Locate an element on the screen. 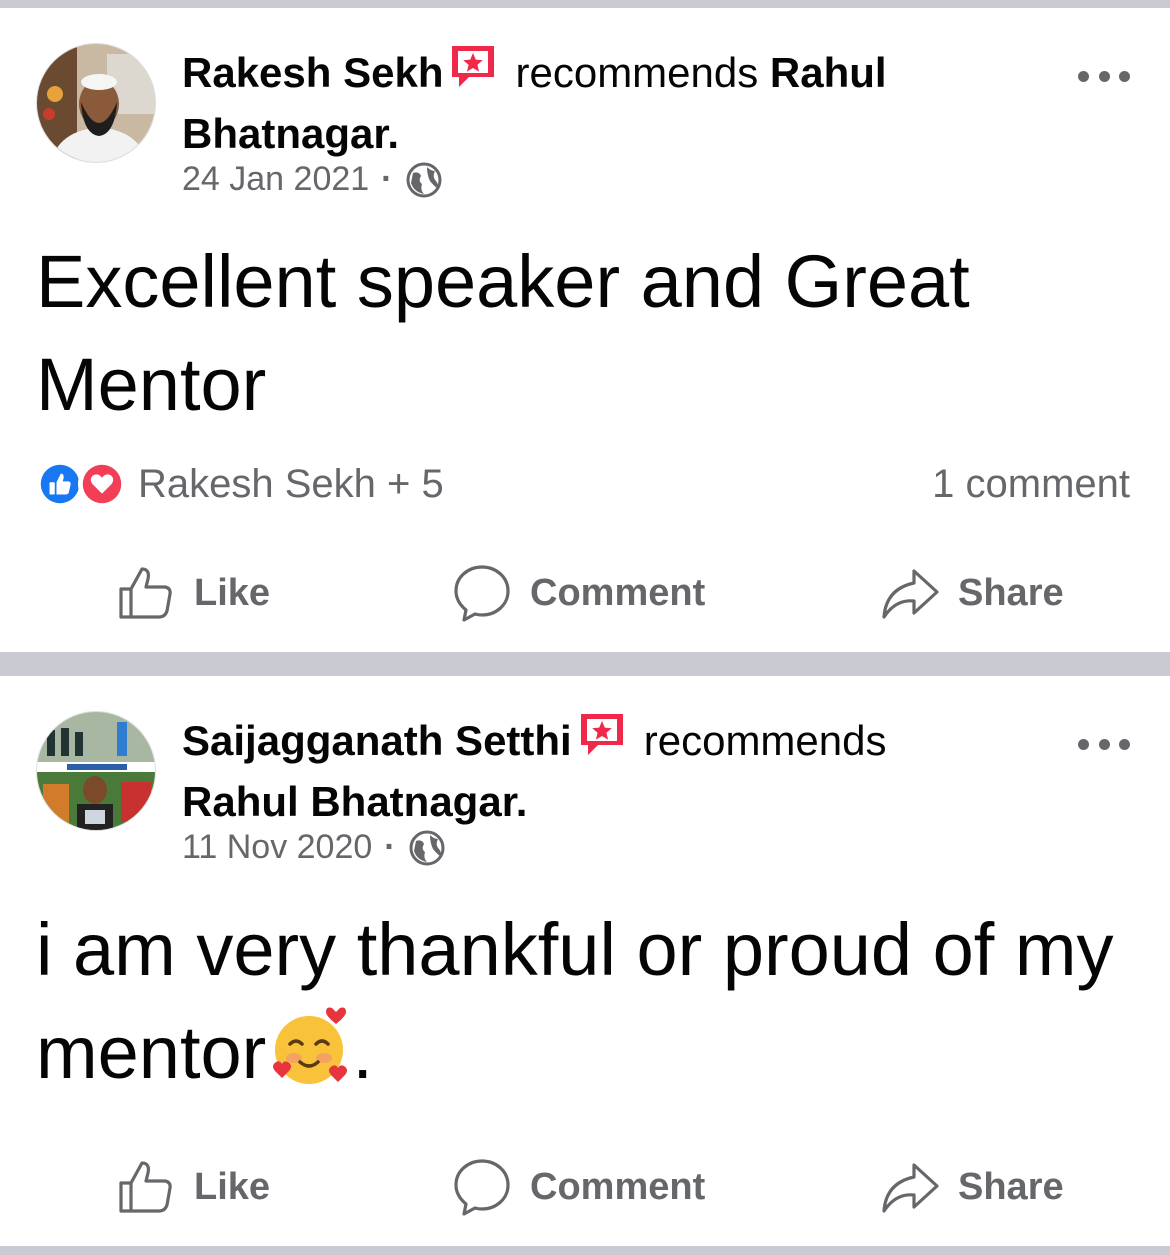 This screenshot has width=1170, height=1255. smiling-face-with-hearts-emoji is located at coordinates (309, 1047).